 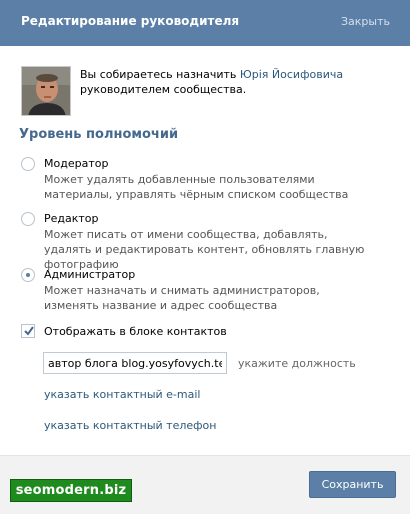 I want to click on user-name-link: Юрія Йосифовича, so click(x=291, y=74).